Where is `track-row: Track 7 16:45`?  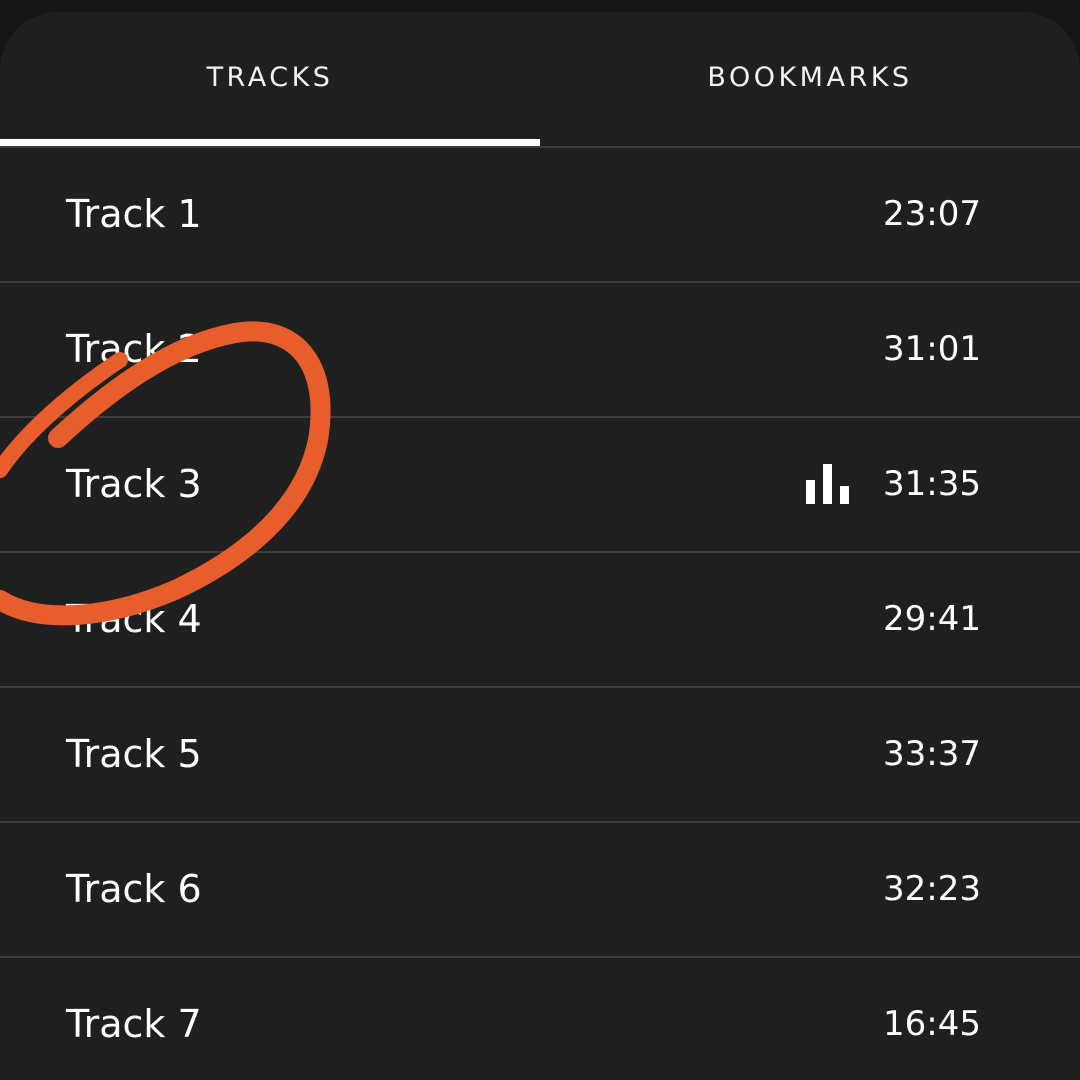
track-row: Track 7 16:45 is located at coordinates (540, 1019).